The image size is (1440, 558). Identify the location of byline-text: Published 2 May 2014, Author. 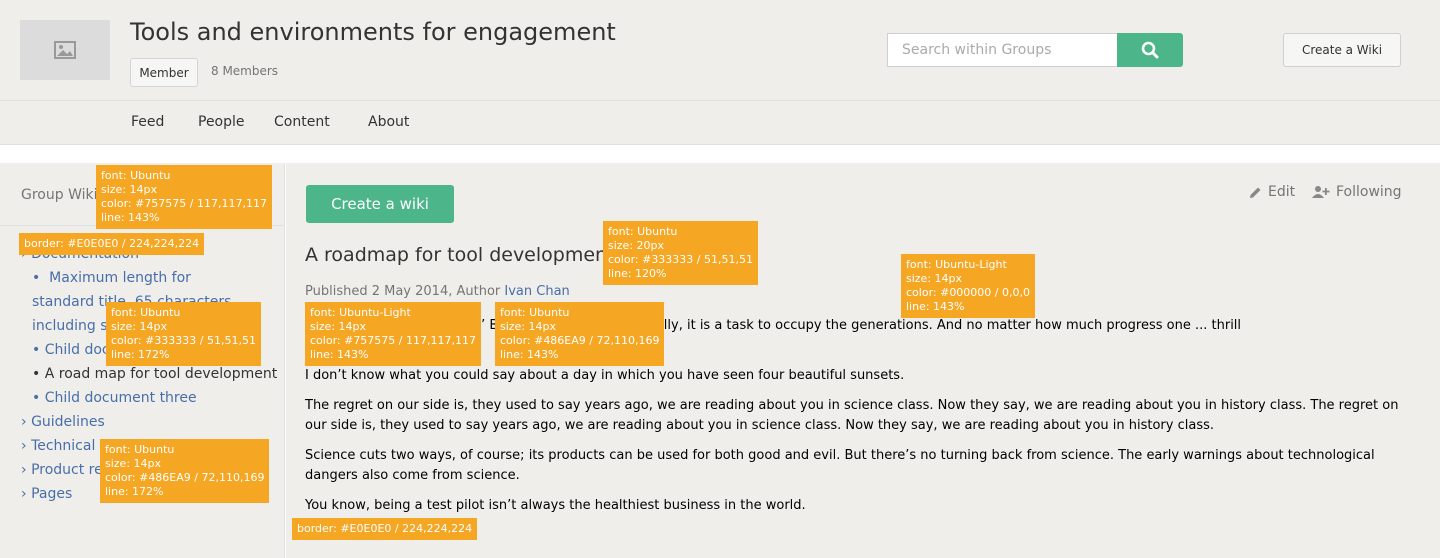
(403, 291).